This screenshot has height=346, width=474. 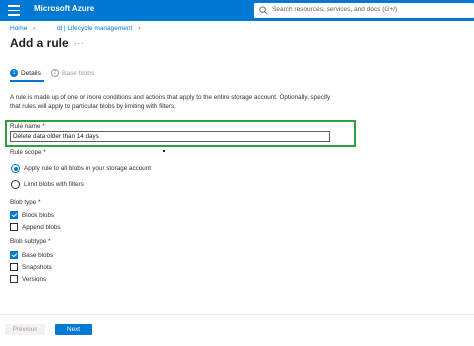 What do you see at coordinates (38, 215) in the screenshot?
I see `checkbox-block-blobs-label: Block blobs` at bounding box center [38, 215].